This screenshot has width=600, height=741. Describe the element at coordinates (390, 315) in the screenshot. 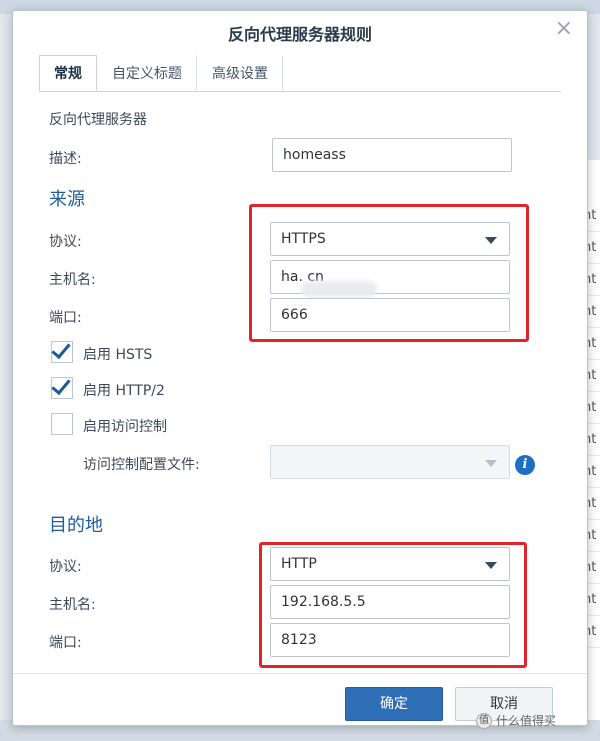

I see `source-port-input: 666` at that location.